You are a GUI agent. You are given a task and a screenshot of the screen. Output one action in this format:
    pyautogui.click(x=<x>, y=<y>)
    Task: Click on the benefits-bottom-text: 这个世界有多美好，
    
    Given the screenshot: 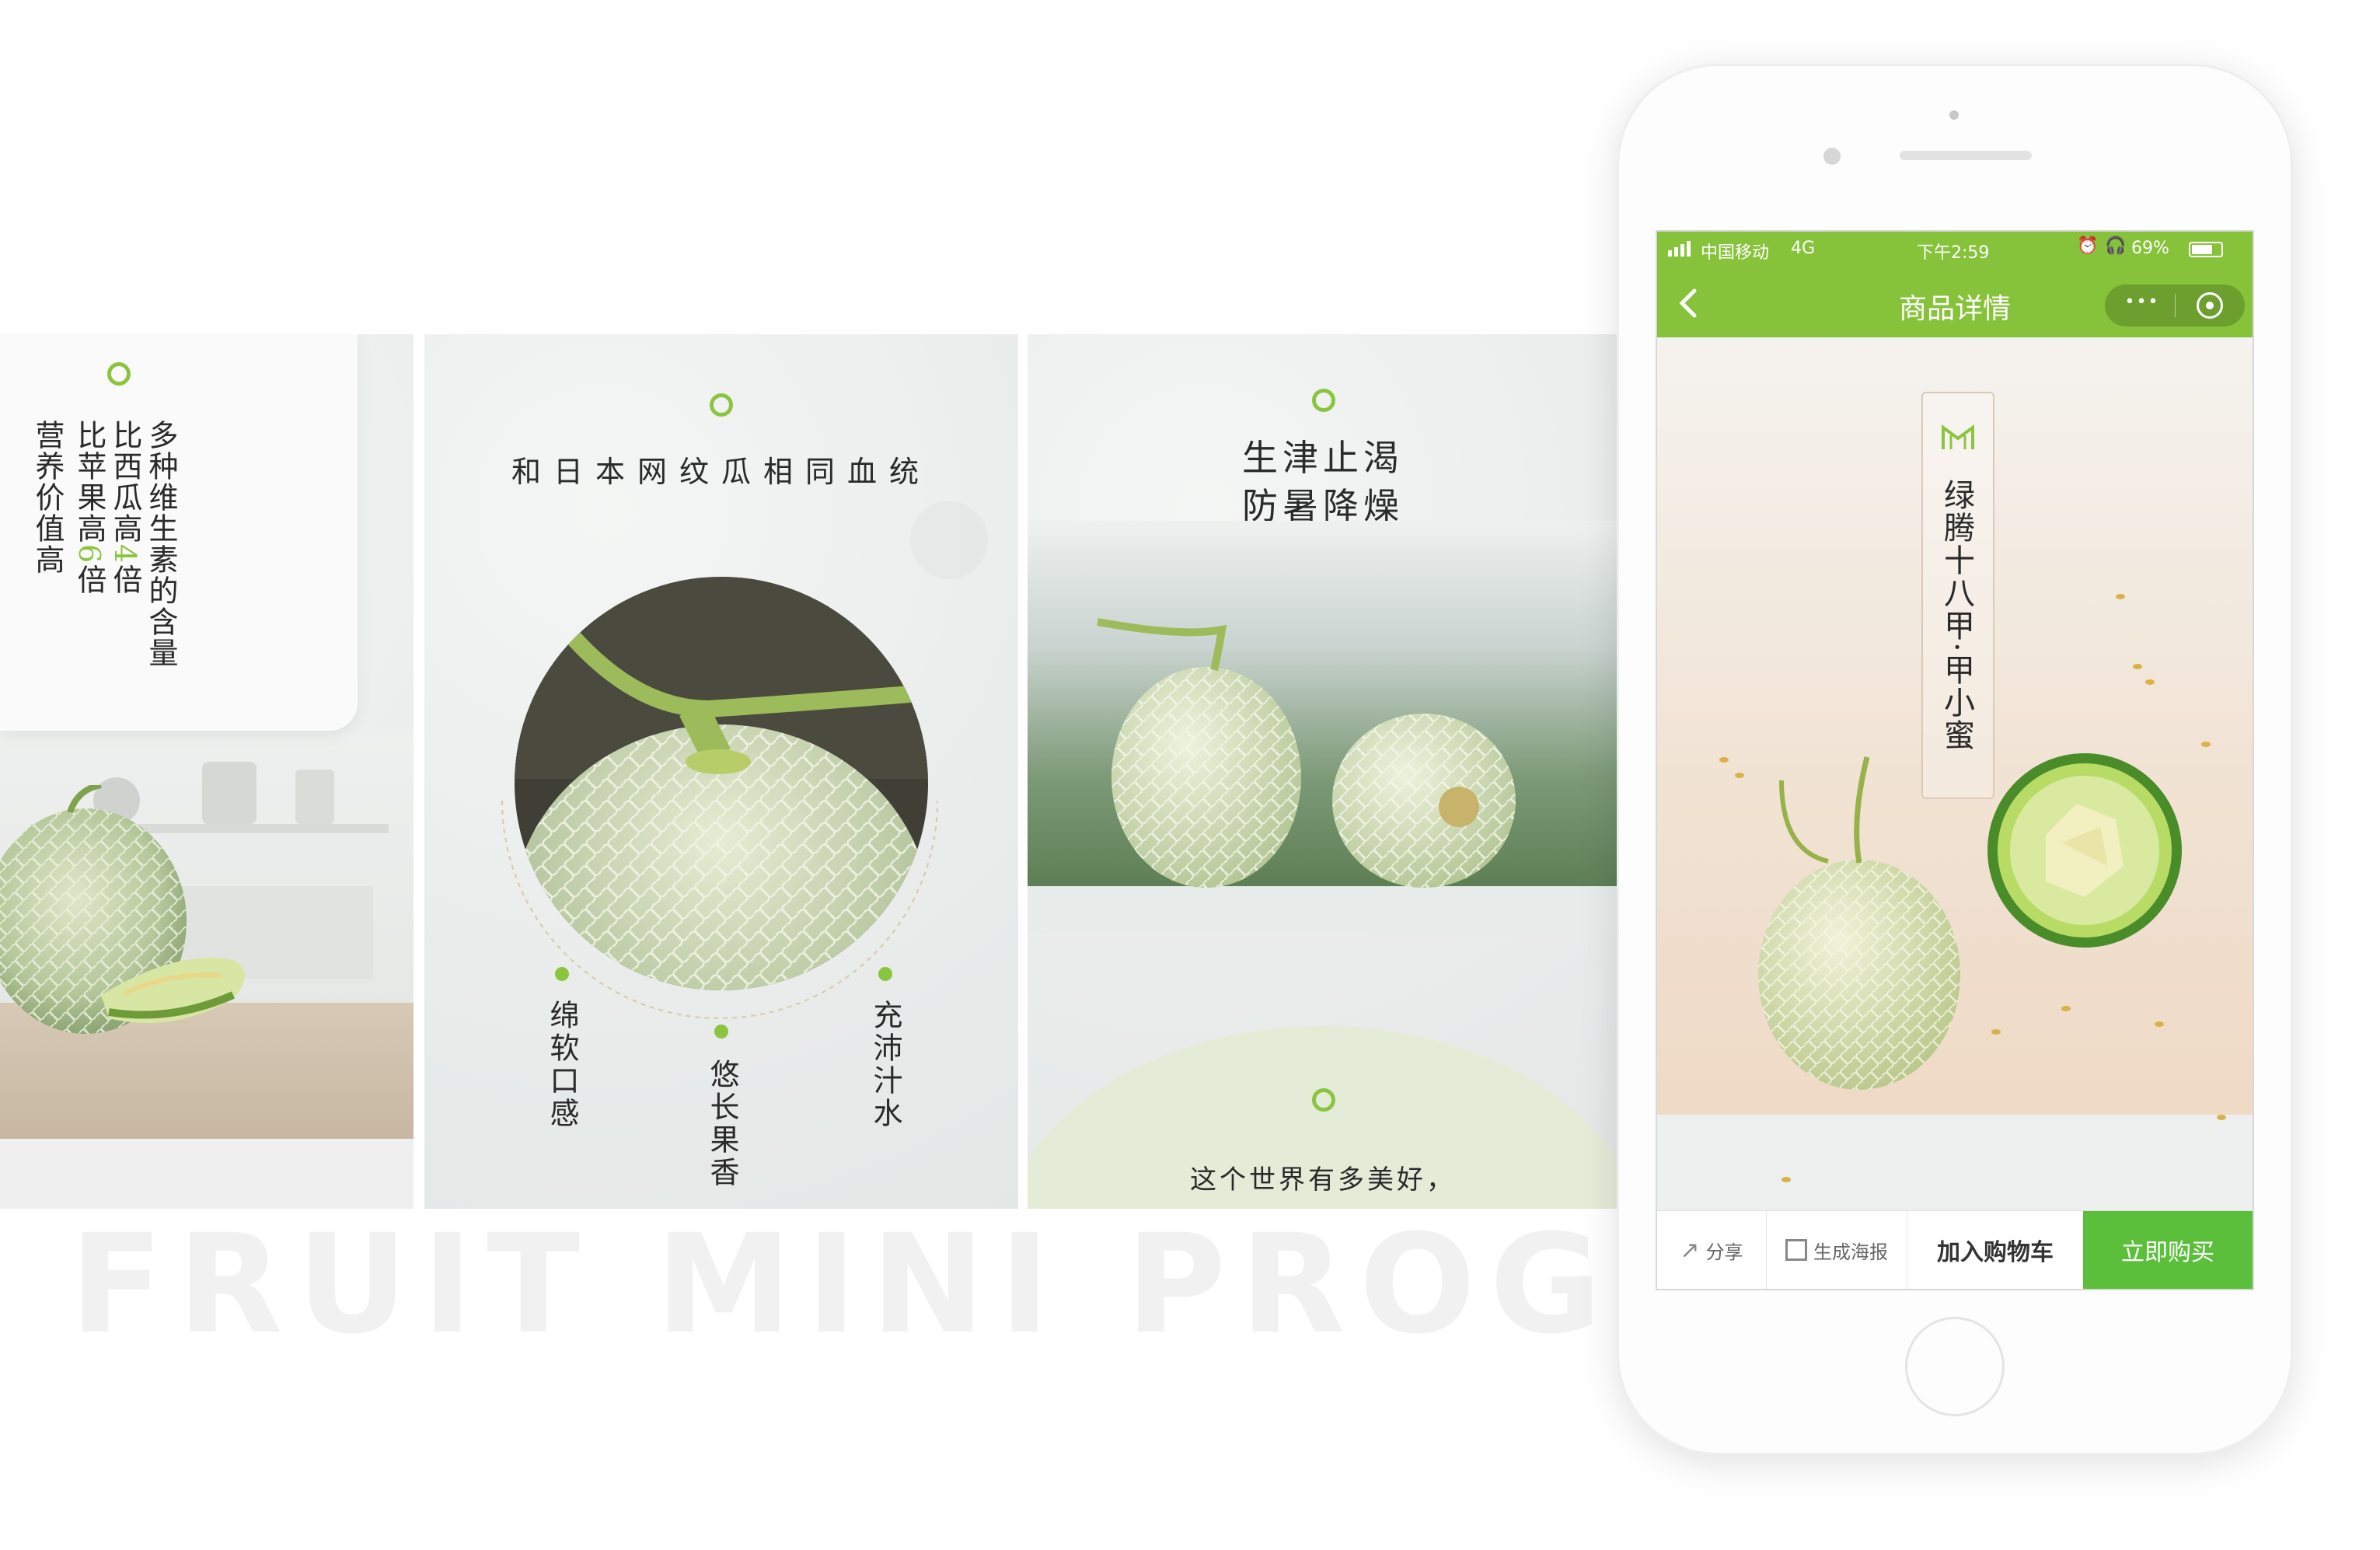 What is the action you would take?
    pyautogui.click(x=1323, y=1180)
    